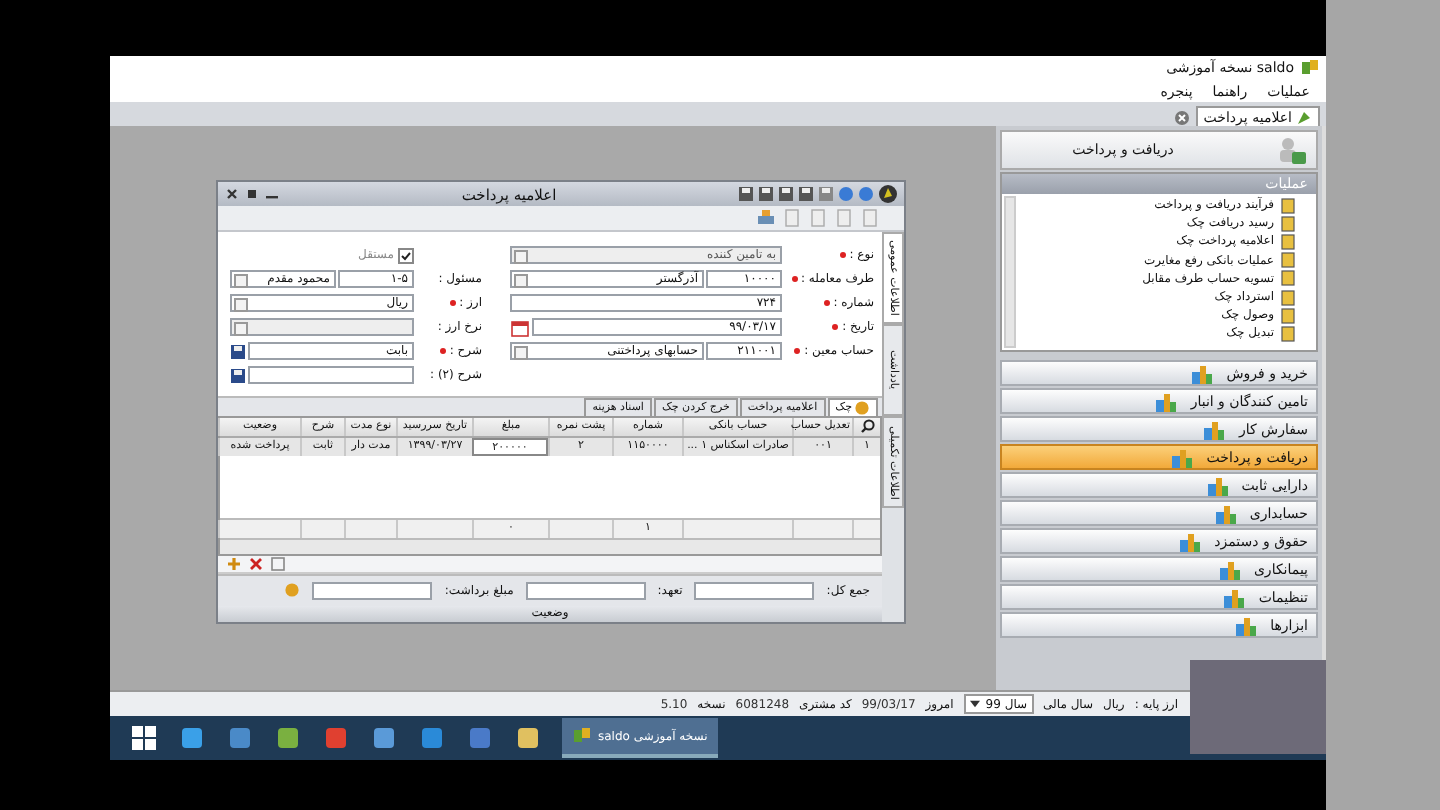 This screenshot has width=1440, height=810. Describe the element at coordinates (867, 426) in the screenshot. I see `search-icon` at that location.